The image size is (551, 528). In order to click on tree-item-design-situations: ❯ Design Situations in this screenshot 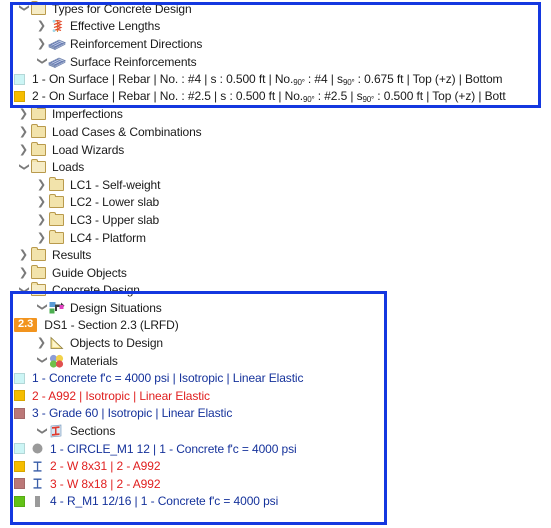, I will do `click(275, 308)`.